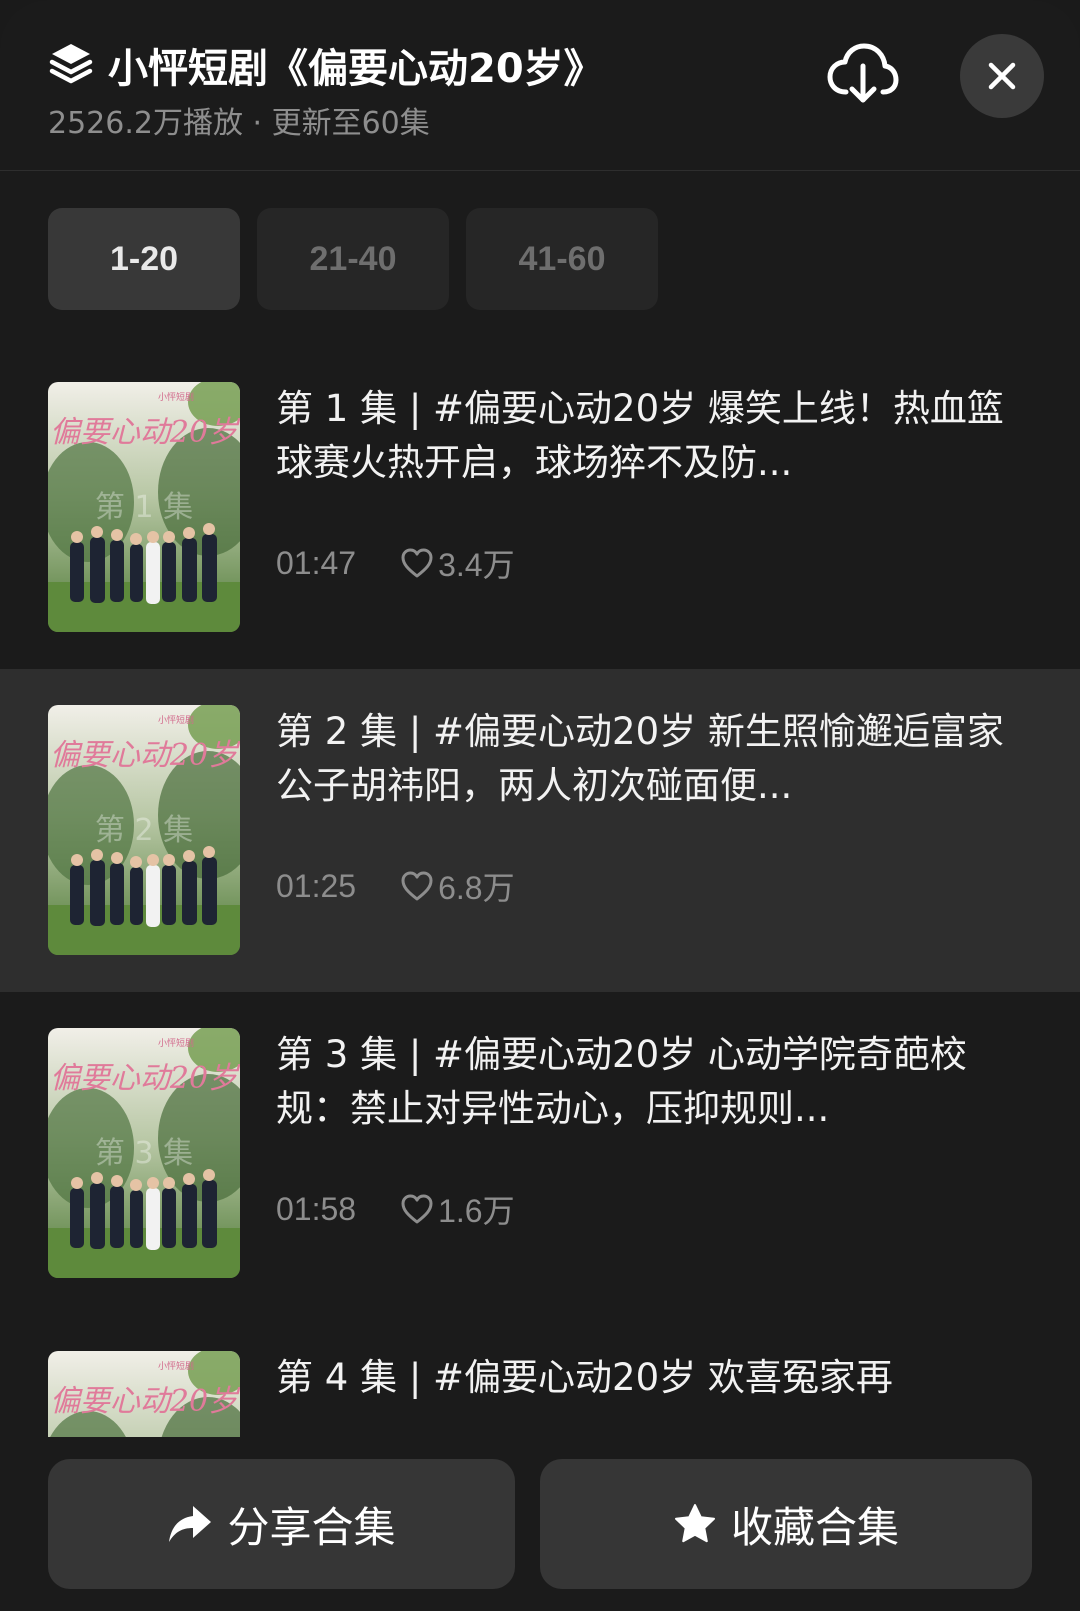 This screenshot has width=1080, height=1611. What do you see at coordinates (316, 1208) in the screenshot?
I see `episode-duration: 01:58` at bounding box center [316, 1208].